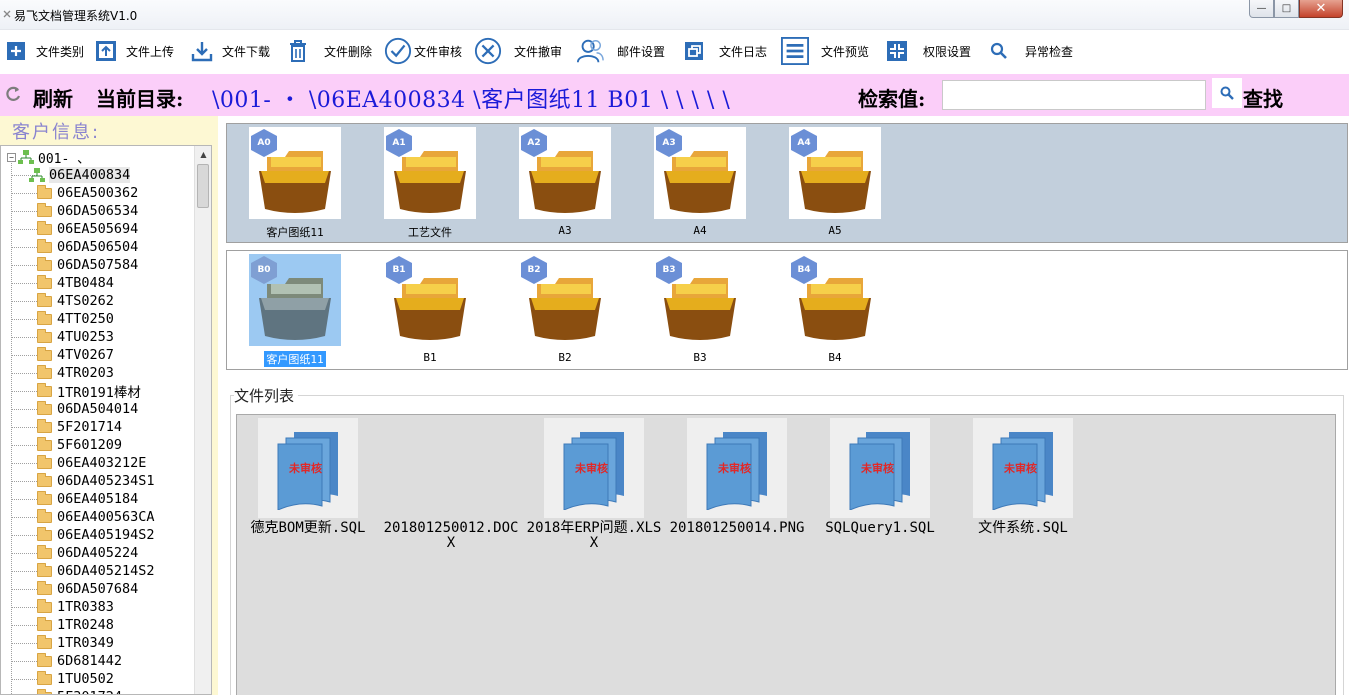 This screenshot has height=695, width=1349. Describe the element at coordinates (451, 535) in the screenshot. I see `file-name: 201801250012.DOCX` at that location.